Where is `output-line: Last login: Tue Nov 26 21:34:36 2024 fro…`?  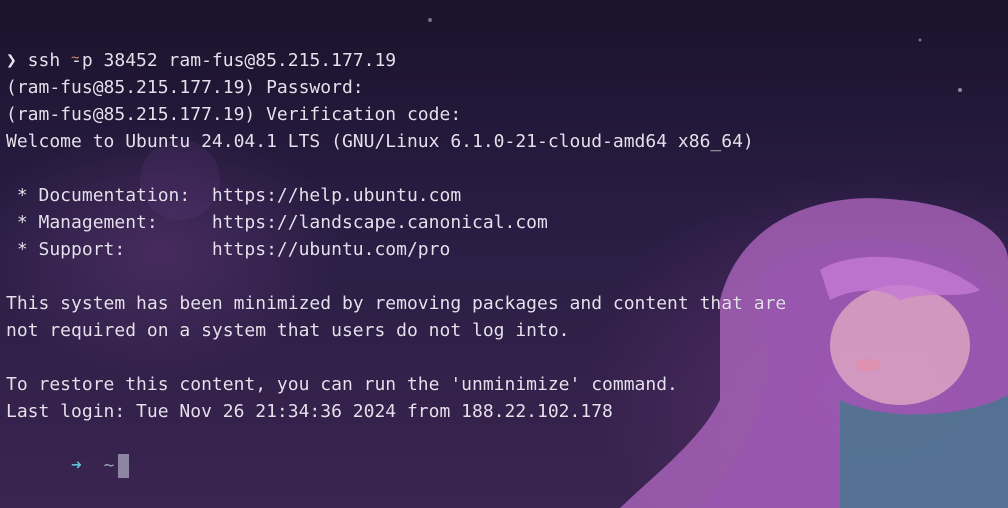 output-line: Last login: Tue Nov 26 21:34:36 2024 fro… is located at coordinates (309, 411).